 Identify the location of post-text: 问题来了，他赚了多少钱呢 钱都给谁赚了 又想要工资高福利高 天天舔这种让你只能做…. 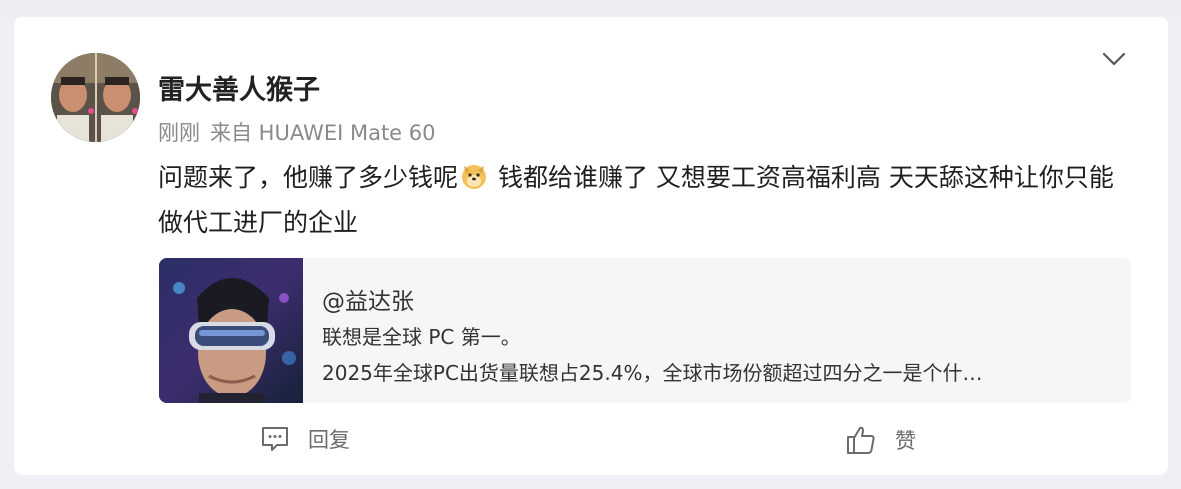
(638, 200).